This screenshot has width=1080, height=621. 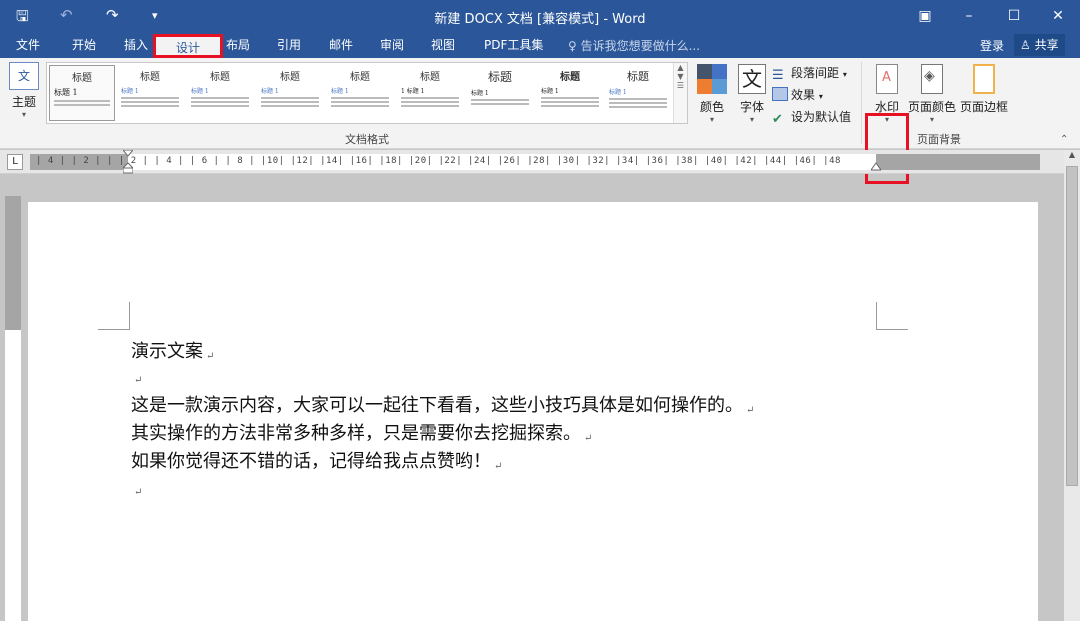 What do you see at coordinates (680, 93) in the screenshot?
I see `gallery-scroll: ▲ ▼ ☰` at bounding box center [680, 93].